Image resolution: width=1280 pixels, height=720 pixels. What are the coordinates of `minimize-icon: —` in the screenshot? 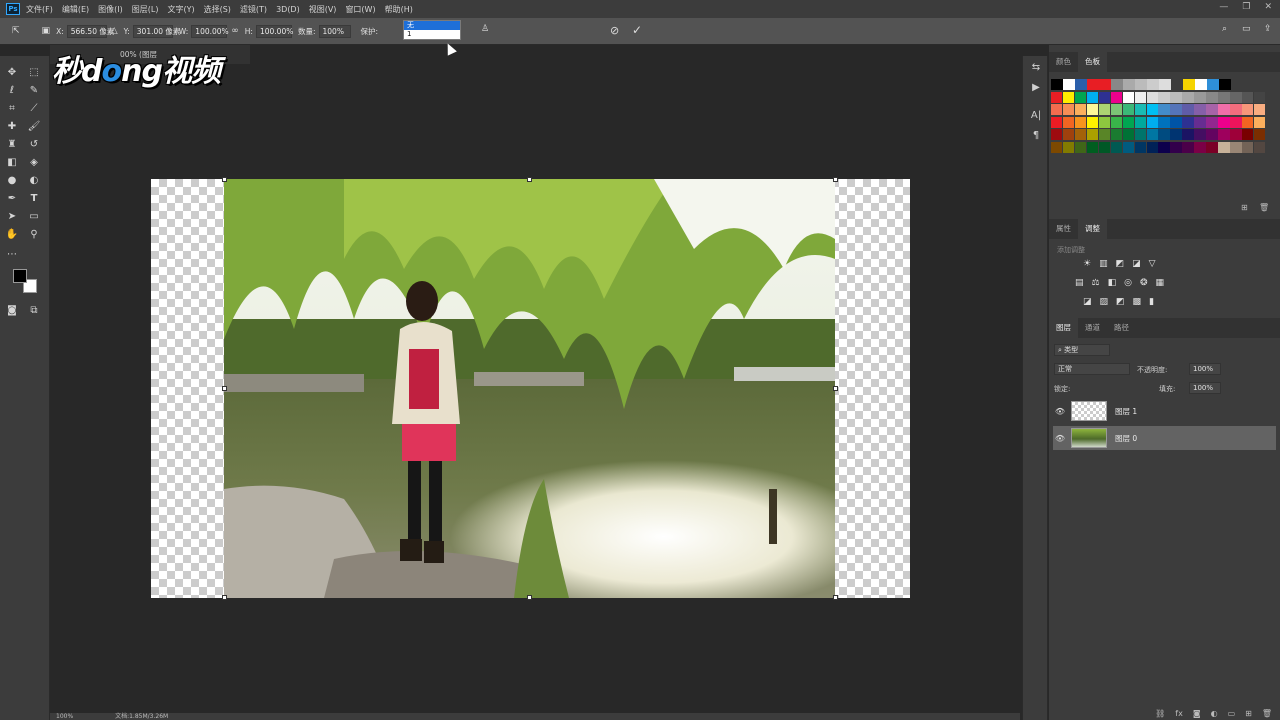 It's located at (1223, 7).